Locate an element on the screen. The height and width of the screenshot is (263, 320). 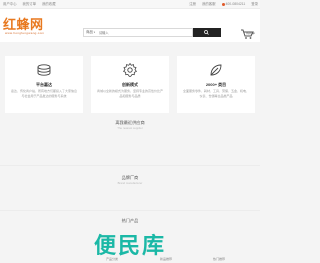
logo-text: 红蜂网 is located at coordinates (23, 24).